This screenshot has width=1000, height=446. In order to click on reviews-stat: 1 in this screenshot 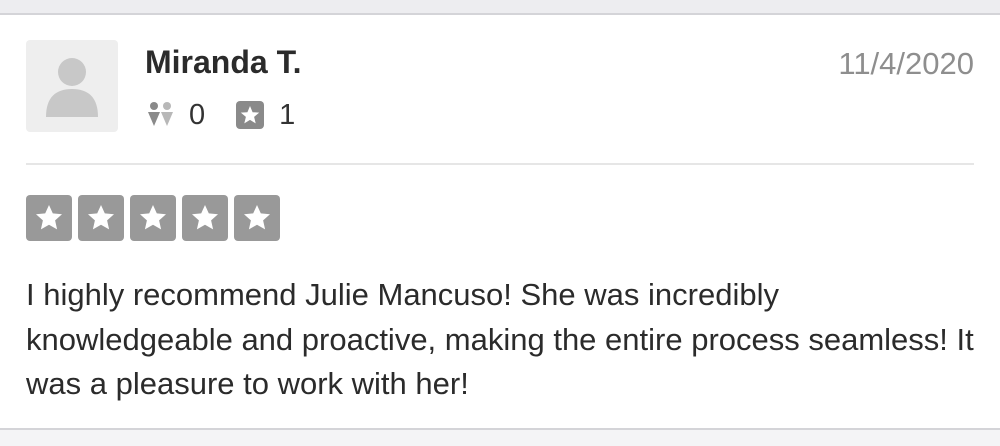, I will do `click(265, 115)`.